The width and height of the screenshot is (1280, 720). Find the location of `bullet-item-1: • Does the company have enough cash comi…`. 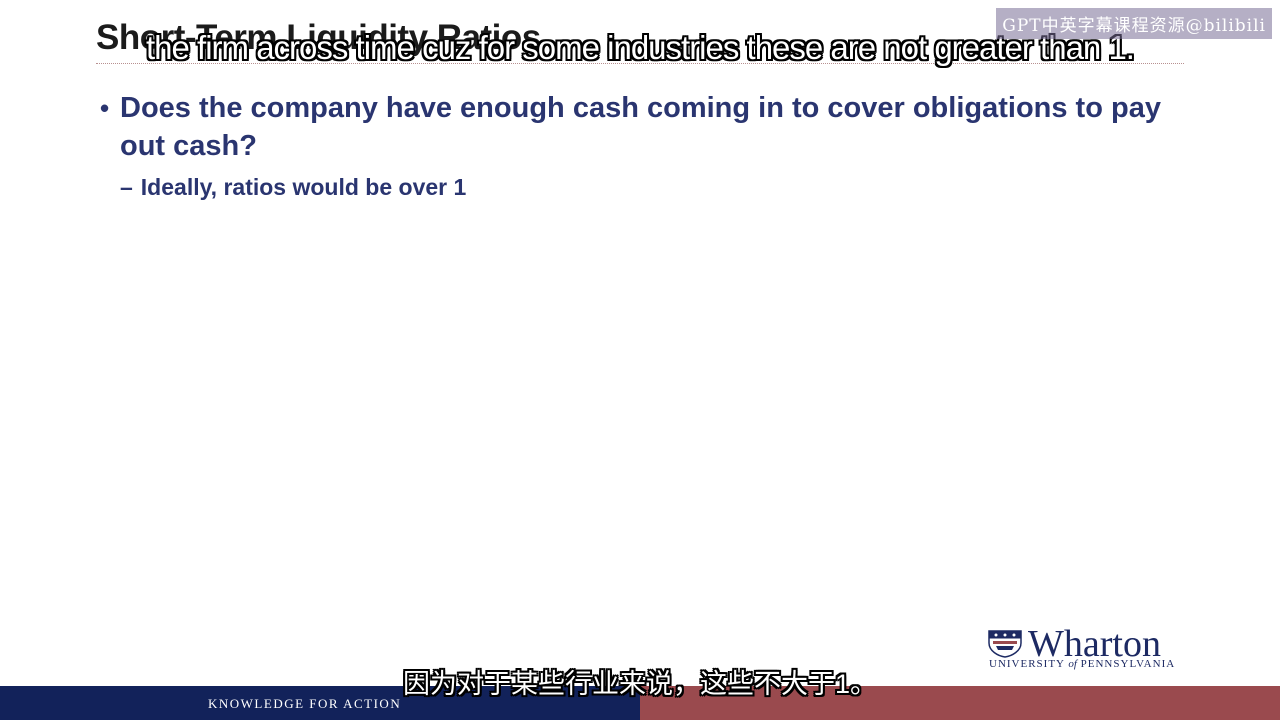

bullet-item-1: • Does the company have enough cash comi… is located at coordinates (645, 127).